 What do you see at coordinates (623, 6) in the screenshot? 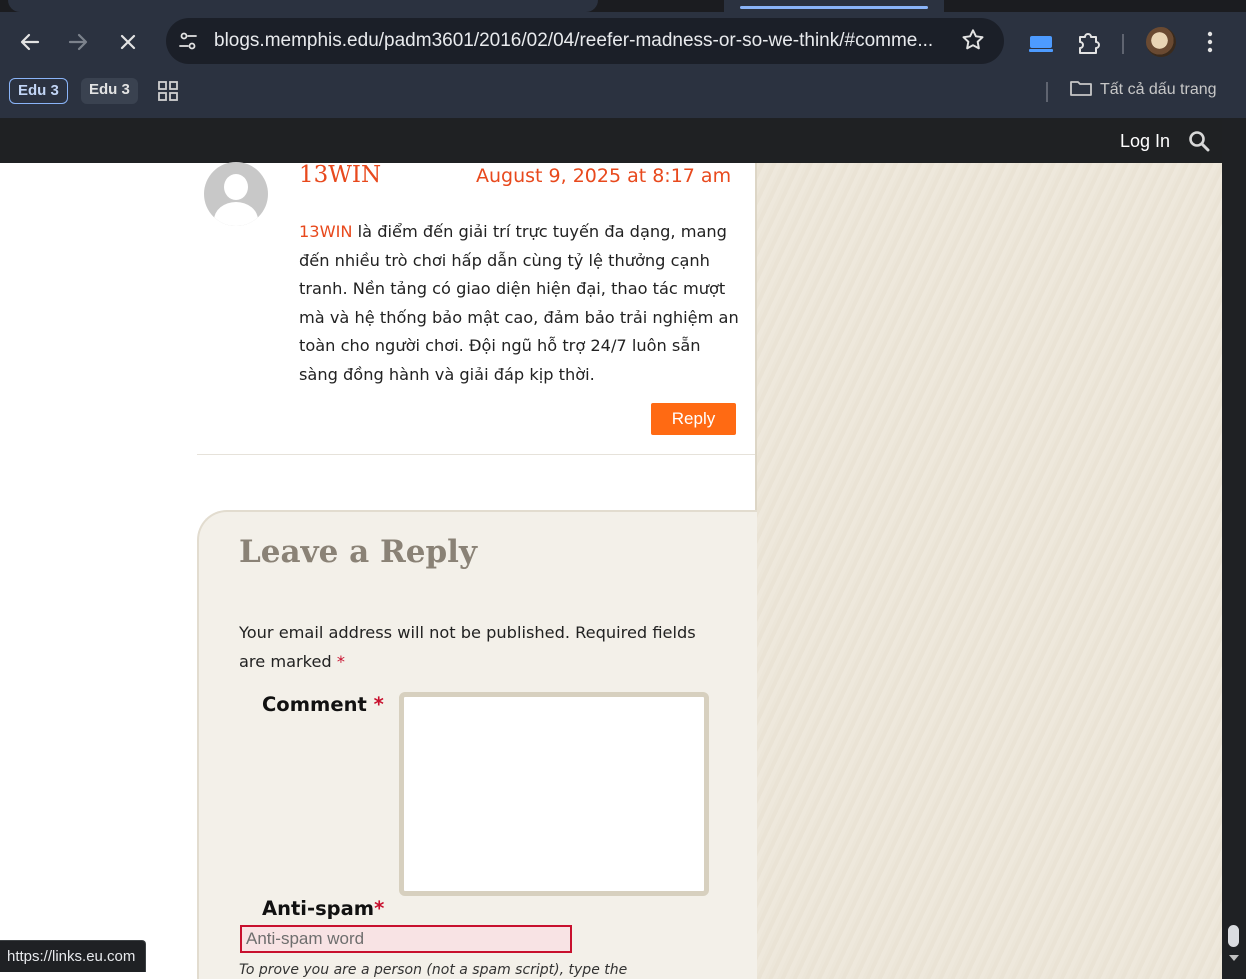
I see `tab-strip` at bounding box center [623, 6].